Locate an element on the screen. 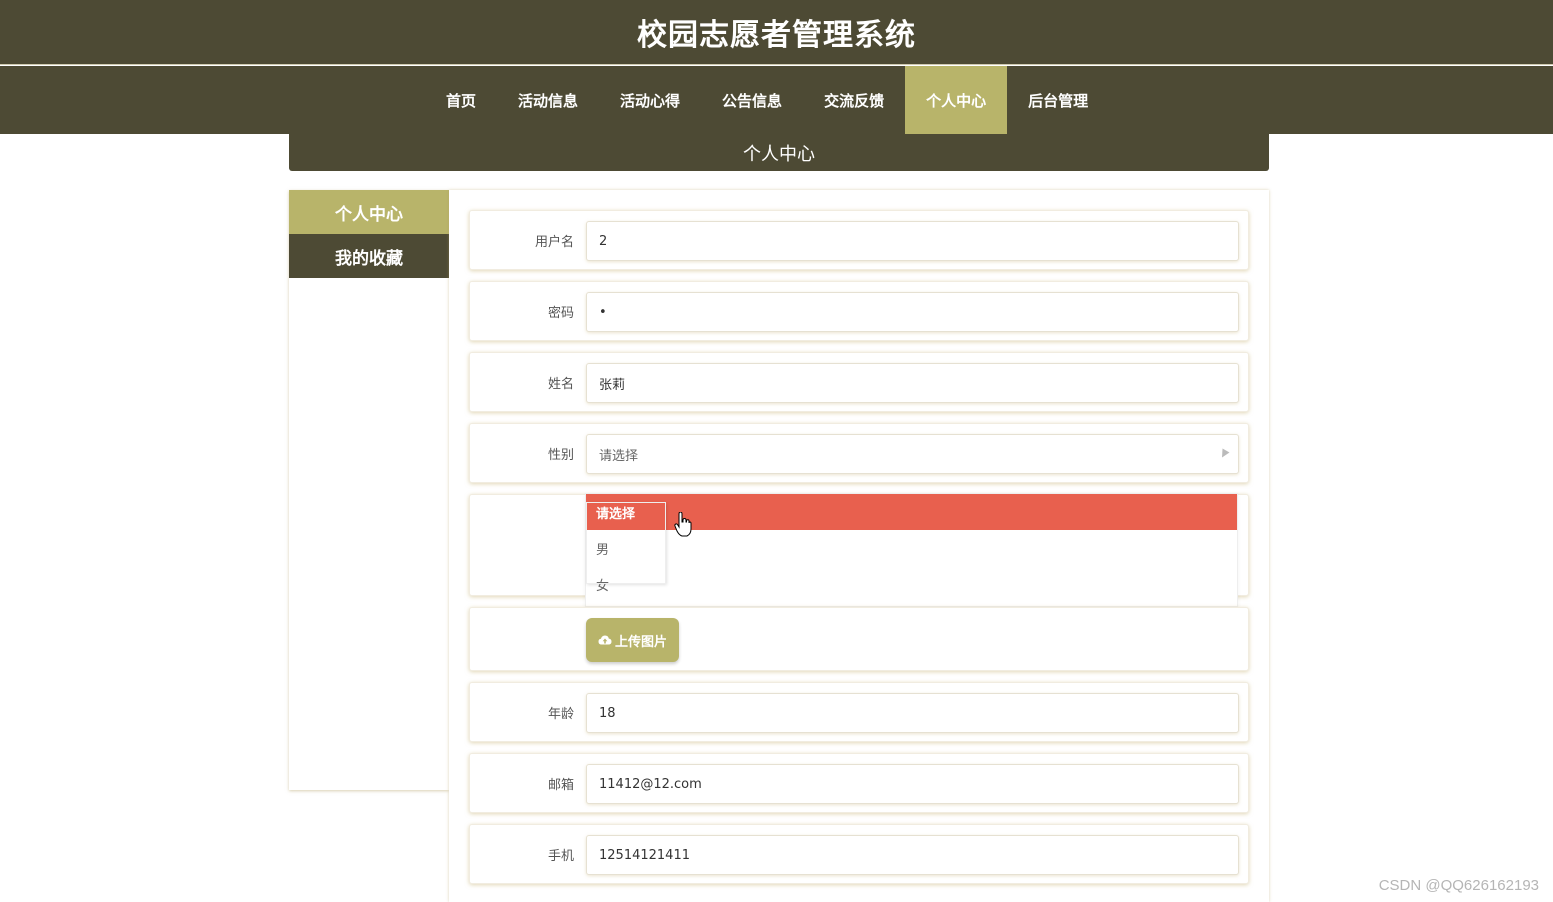 The height and width of the screenshot is (902, 1553). email-label: 邮箱 is located at coordinates (560, 785).